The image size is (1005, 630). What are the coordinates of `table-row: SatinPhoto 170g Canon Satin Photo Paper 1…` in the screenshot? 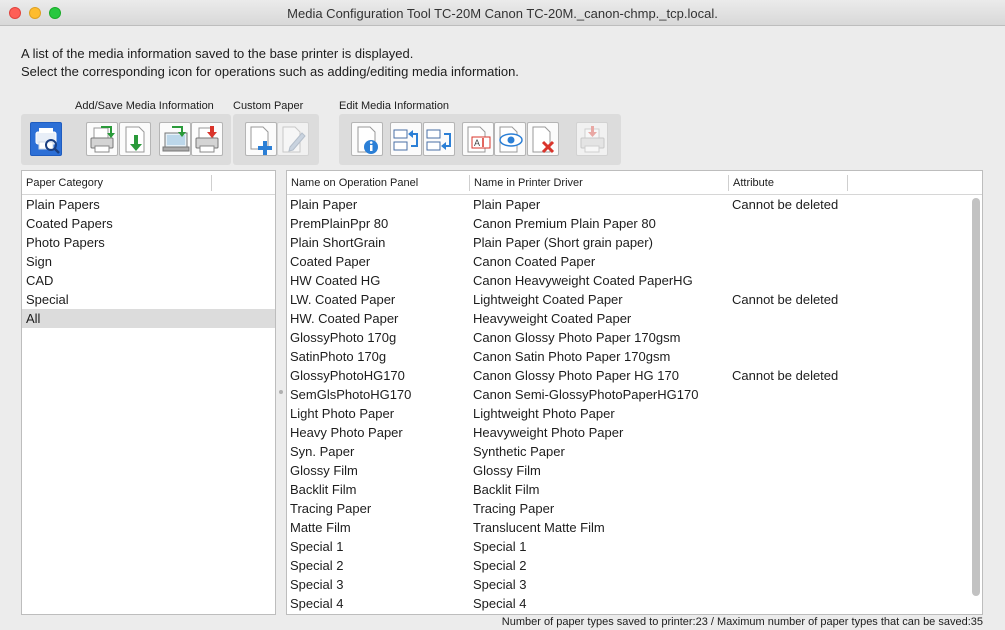 It's located at (634, 356).